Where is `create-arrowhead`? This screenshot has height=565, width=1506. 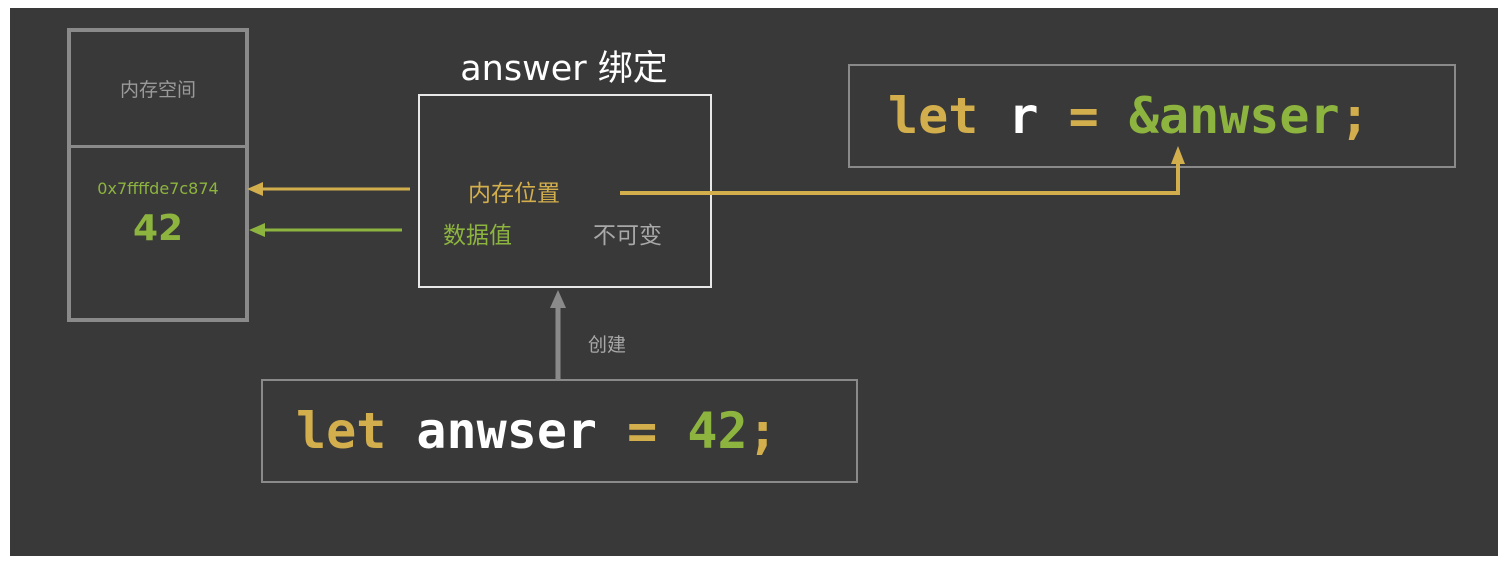
create-arrowhead is located at coordinates (558, 299).